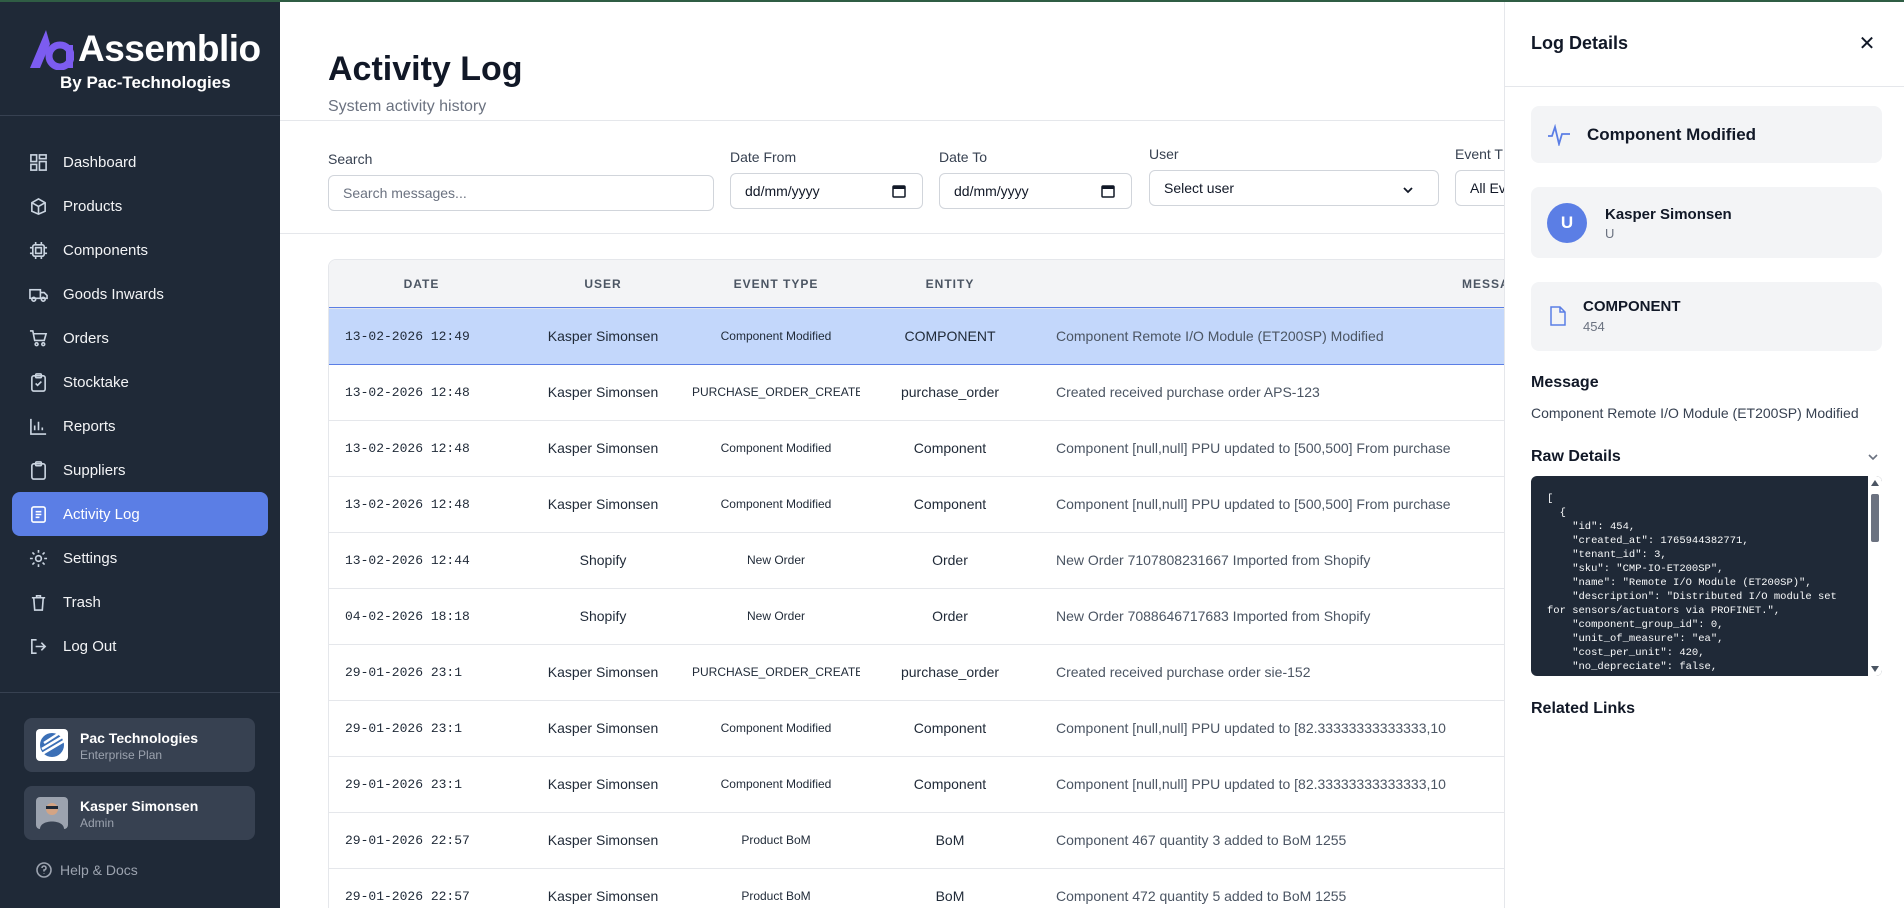 Image resolution: width=1904 pixels, height=908 pixels. I want to click on truck-icon, so click(38, 294).